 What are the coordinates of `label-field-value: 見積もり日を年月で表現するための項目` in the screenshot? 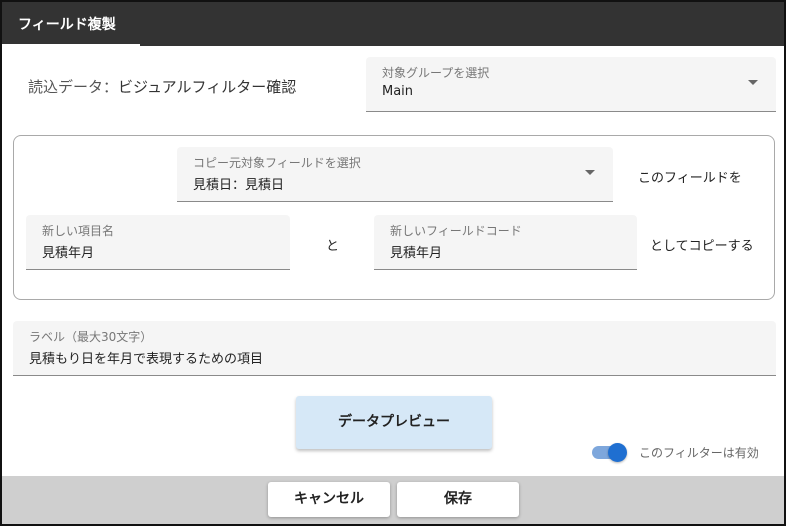 It's located at (146, 359).